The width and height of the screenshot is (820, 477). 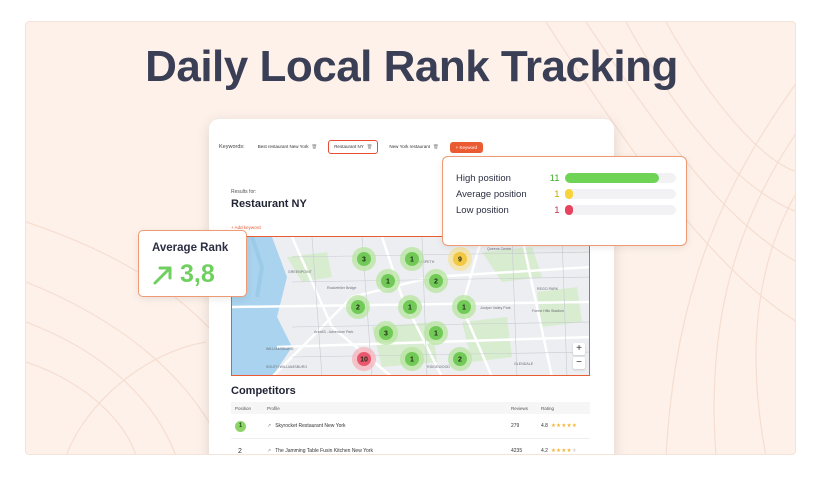 What do you see at coordinates (232, 147) in the screenshot?
I see `keywords-label: Keywords:` at bounding box center [232, 147].